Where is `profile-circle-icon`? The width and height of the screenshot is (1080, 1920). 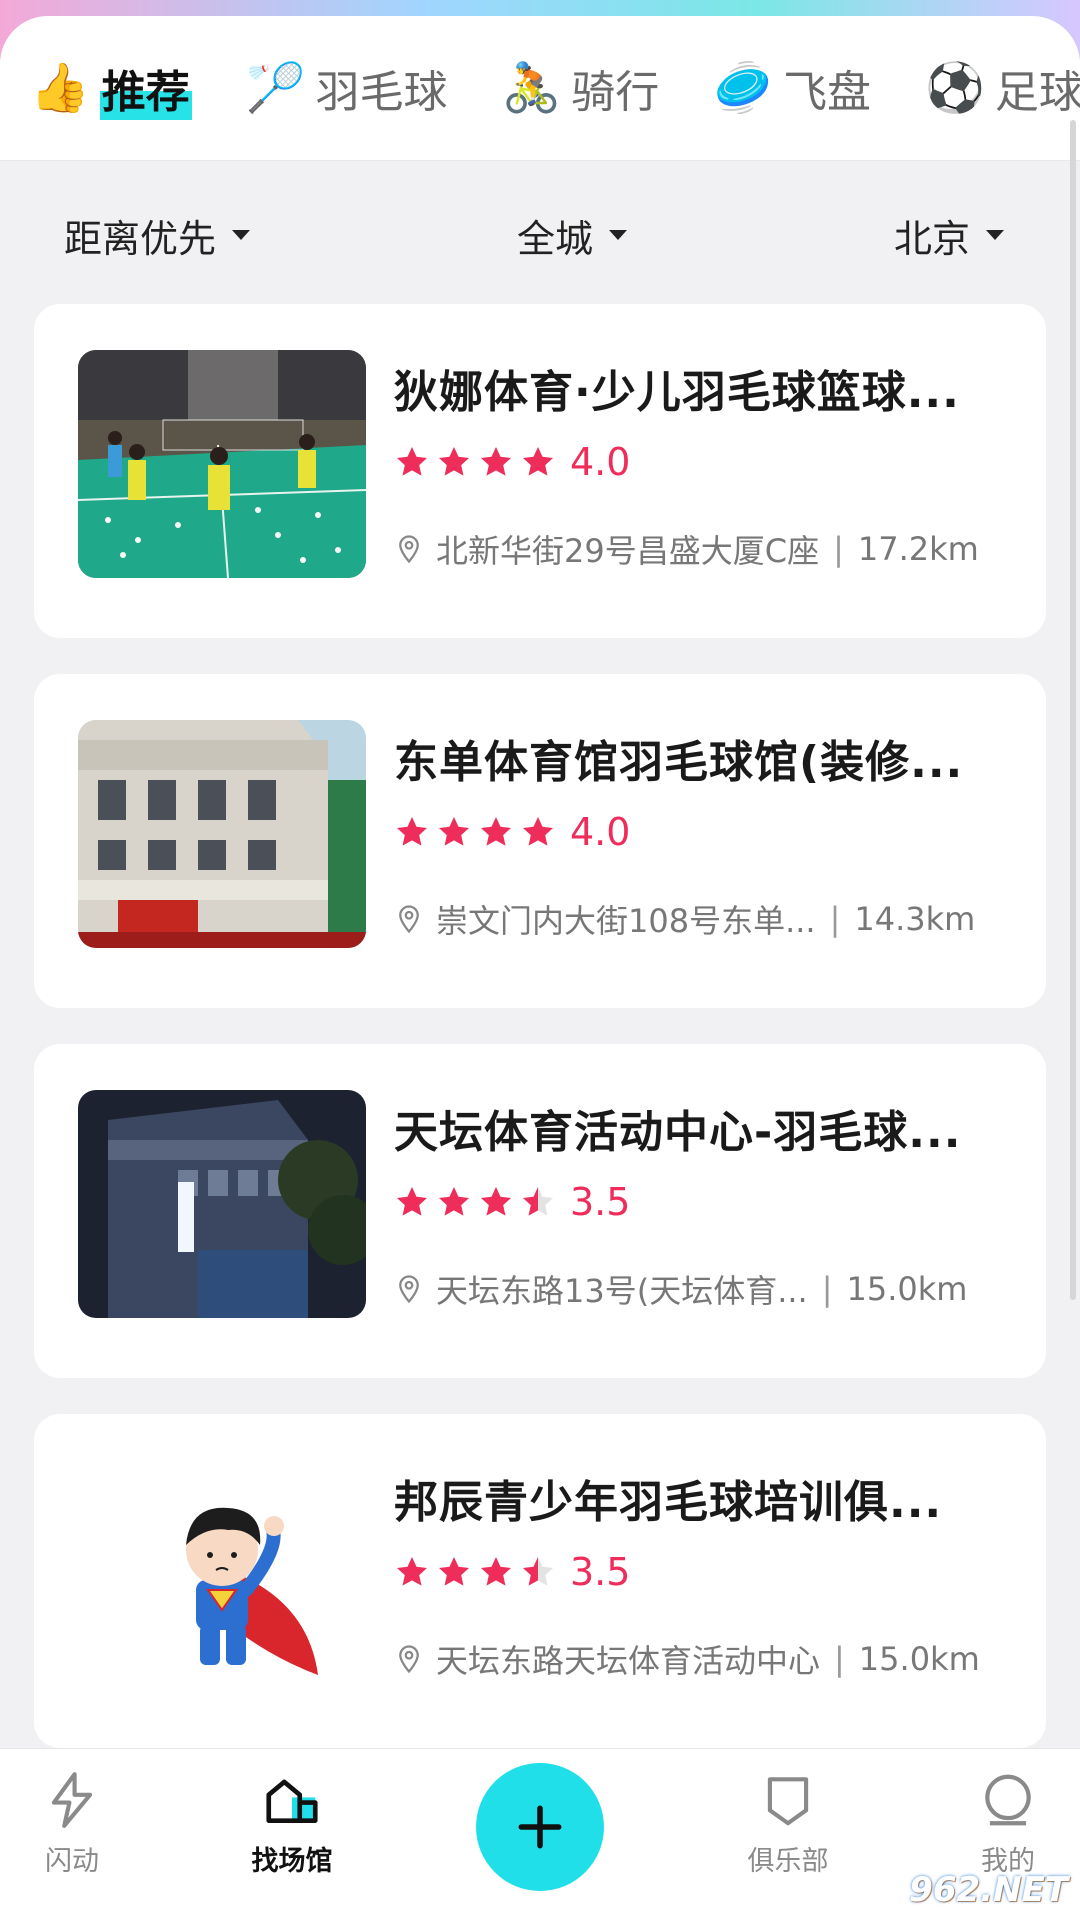
profile-circle-icon is located at coordinates (1008, 1800).